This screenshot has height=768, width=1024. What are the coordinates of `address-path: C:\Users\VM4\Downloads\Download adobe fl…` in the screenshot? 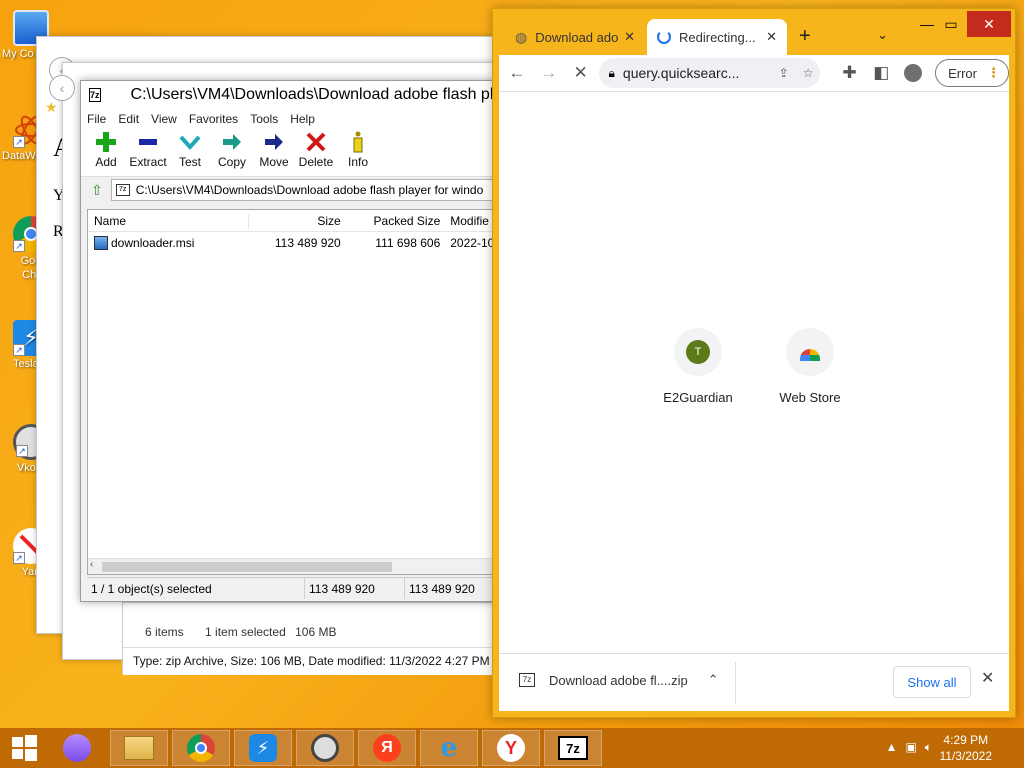 It's located at (309, 190).